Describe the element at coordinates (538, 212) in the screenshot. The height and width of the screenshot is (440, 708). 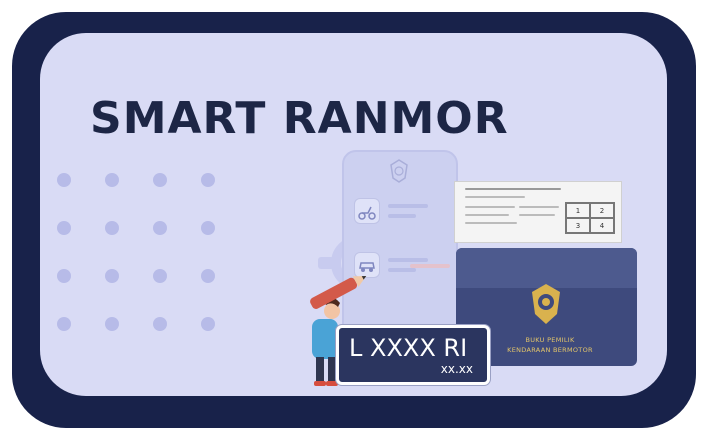
I see `registration-document: 1 2 3 4` at that location.